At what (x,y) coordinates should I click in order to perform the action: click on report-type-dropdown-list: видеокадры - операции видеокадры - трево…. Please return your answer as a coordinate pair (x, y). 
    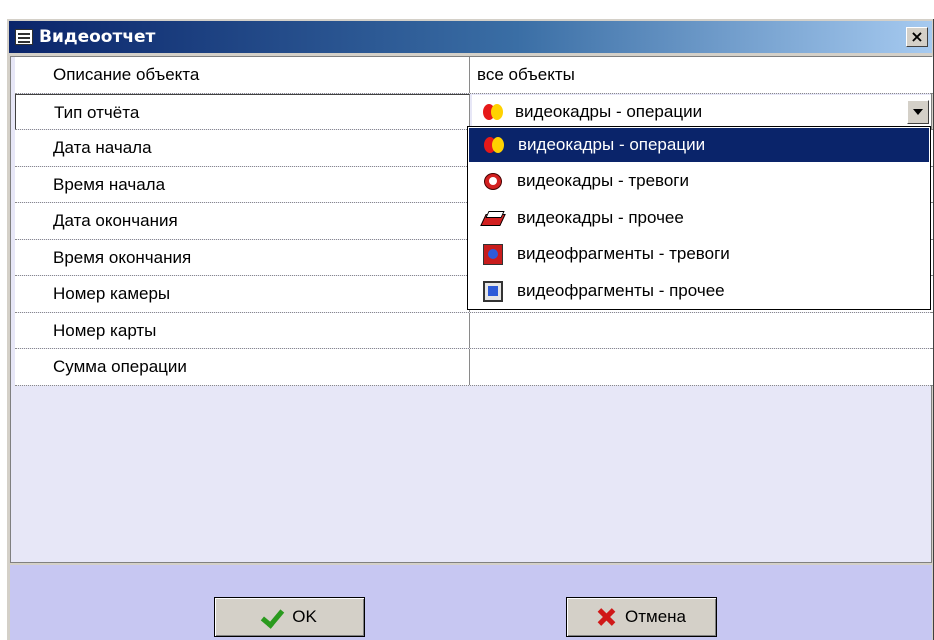
    Looking at the image, I should click on (699, 218).